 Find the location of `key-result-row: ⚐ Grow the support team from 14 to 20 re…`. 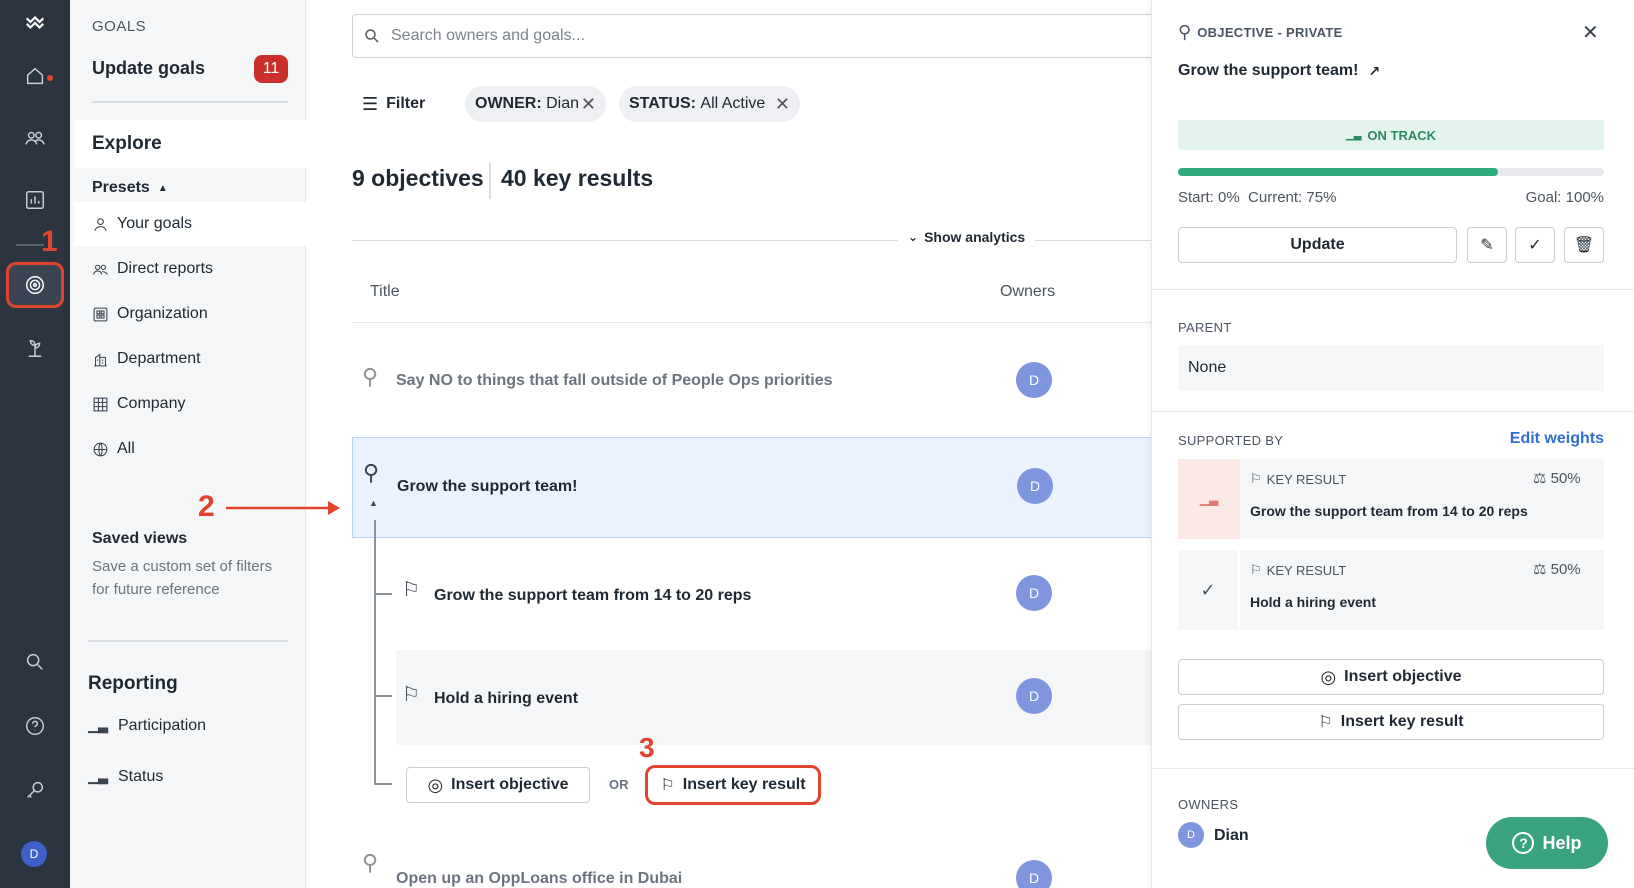

key-result-row: ⚐ Grow the support team from 14 to 20 re… is located at coordinates (773, 595).